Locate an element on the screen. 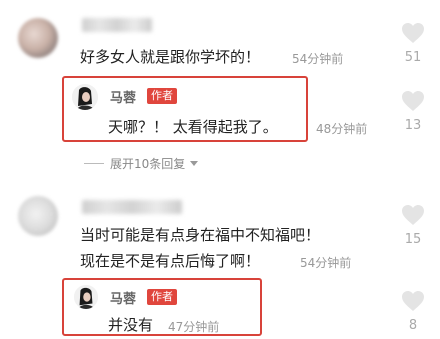 The width and height of the screenshot is (440, 339). like-count: 15 is located at coordinates (413, 239).